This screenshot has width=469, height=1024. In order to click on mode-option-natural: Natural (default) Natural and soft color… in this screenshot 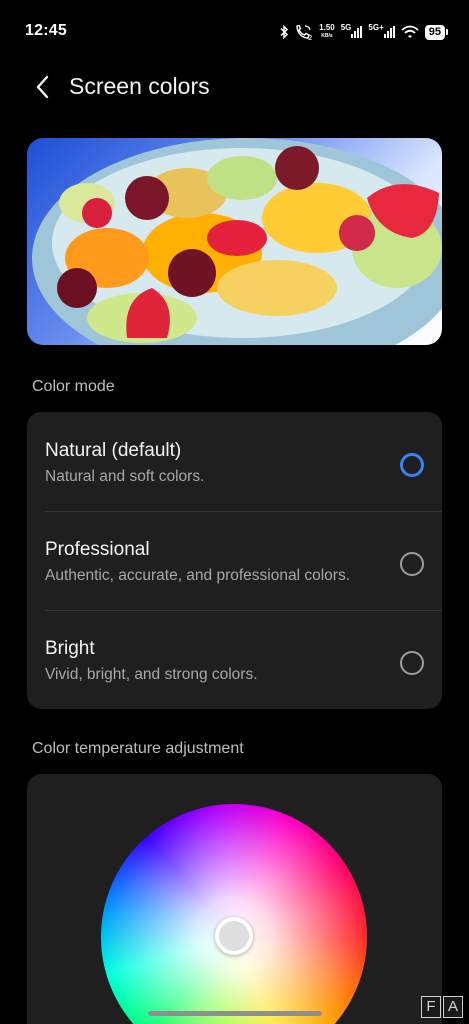, I will do `click(234, 461)`.